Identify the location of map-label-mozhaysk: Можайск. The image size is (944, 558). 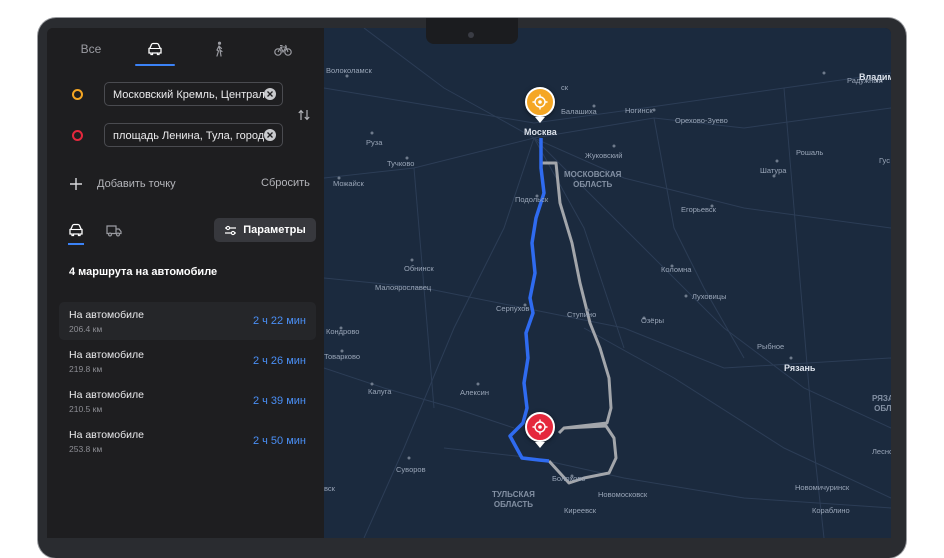
(348, 183).